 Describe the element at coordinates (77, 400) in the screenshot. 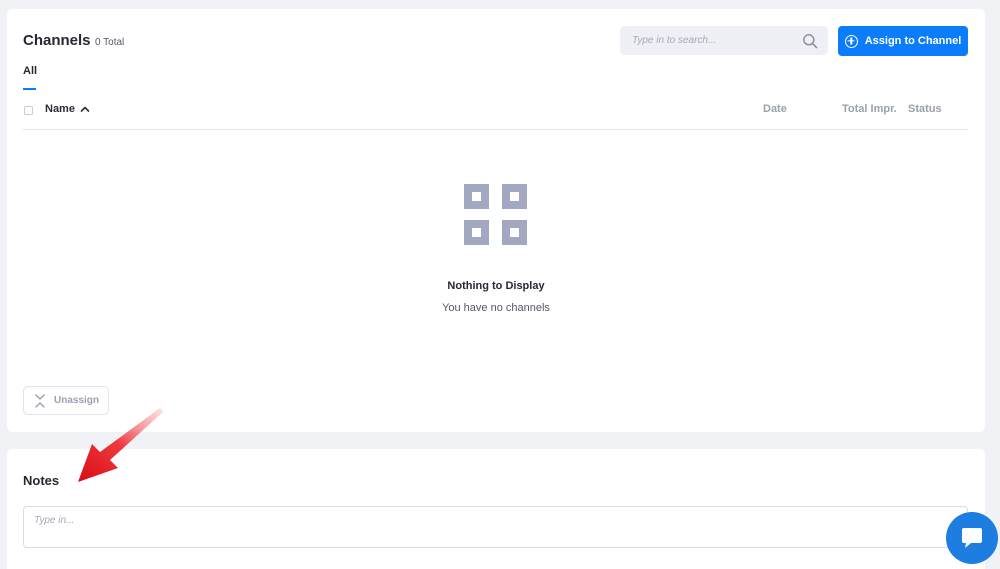

I see `unassign-label: Unassign` at that location.